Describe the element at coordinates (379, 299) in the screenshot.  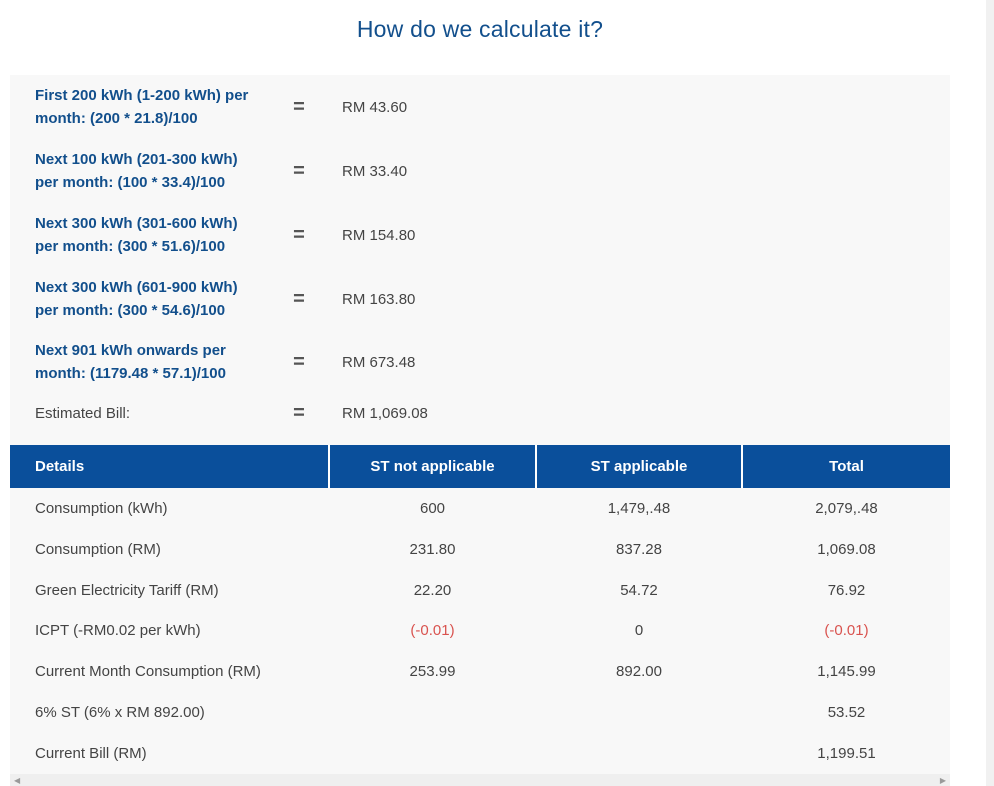
I see `calc-value: RM 163.80` at that location.